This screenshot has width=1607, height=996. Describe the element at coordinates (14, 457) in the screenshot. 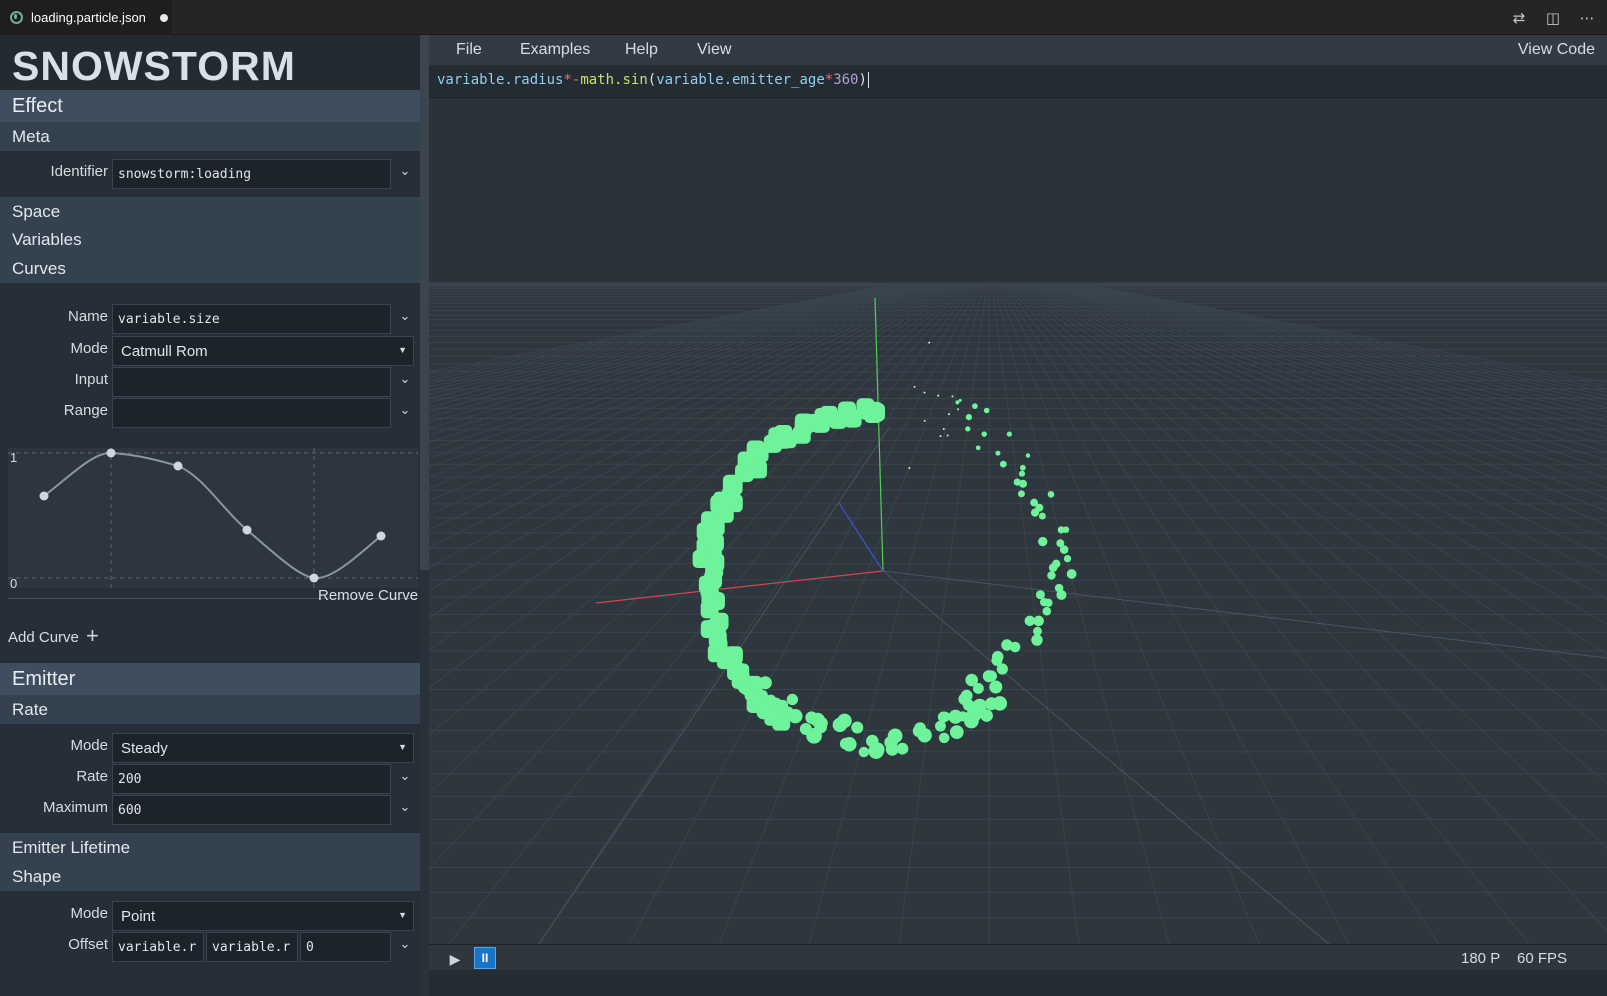

I see `curve-graph-max: 1` at that location.